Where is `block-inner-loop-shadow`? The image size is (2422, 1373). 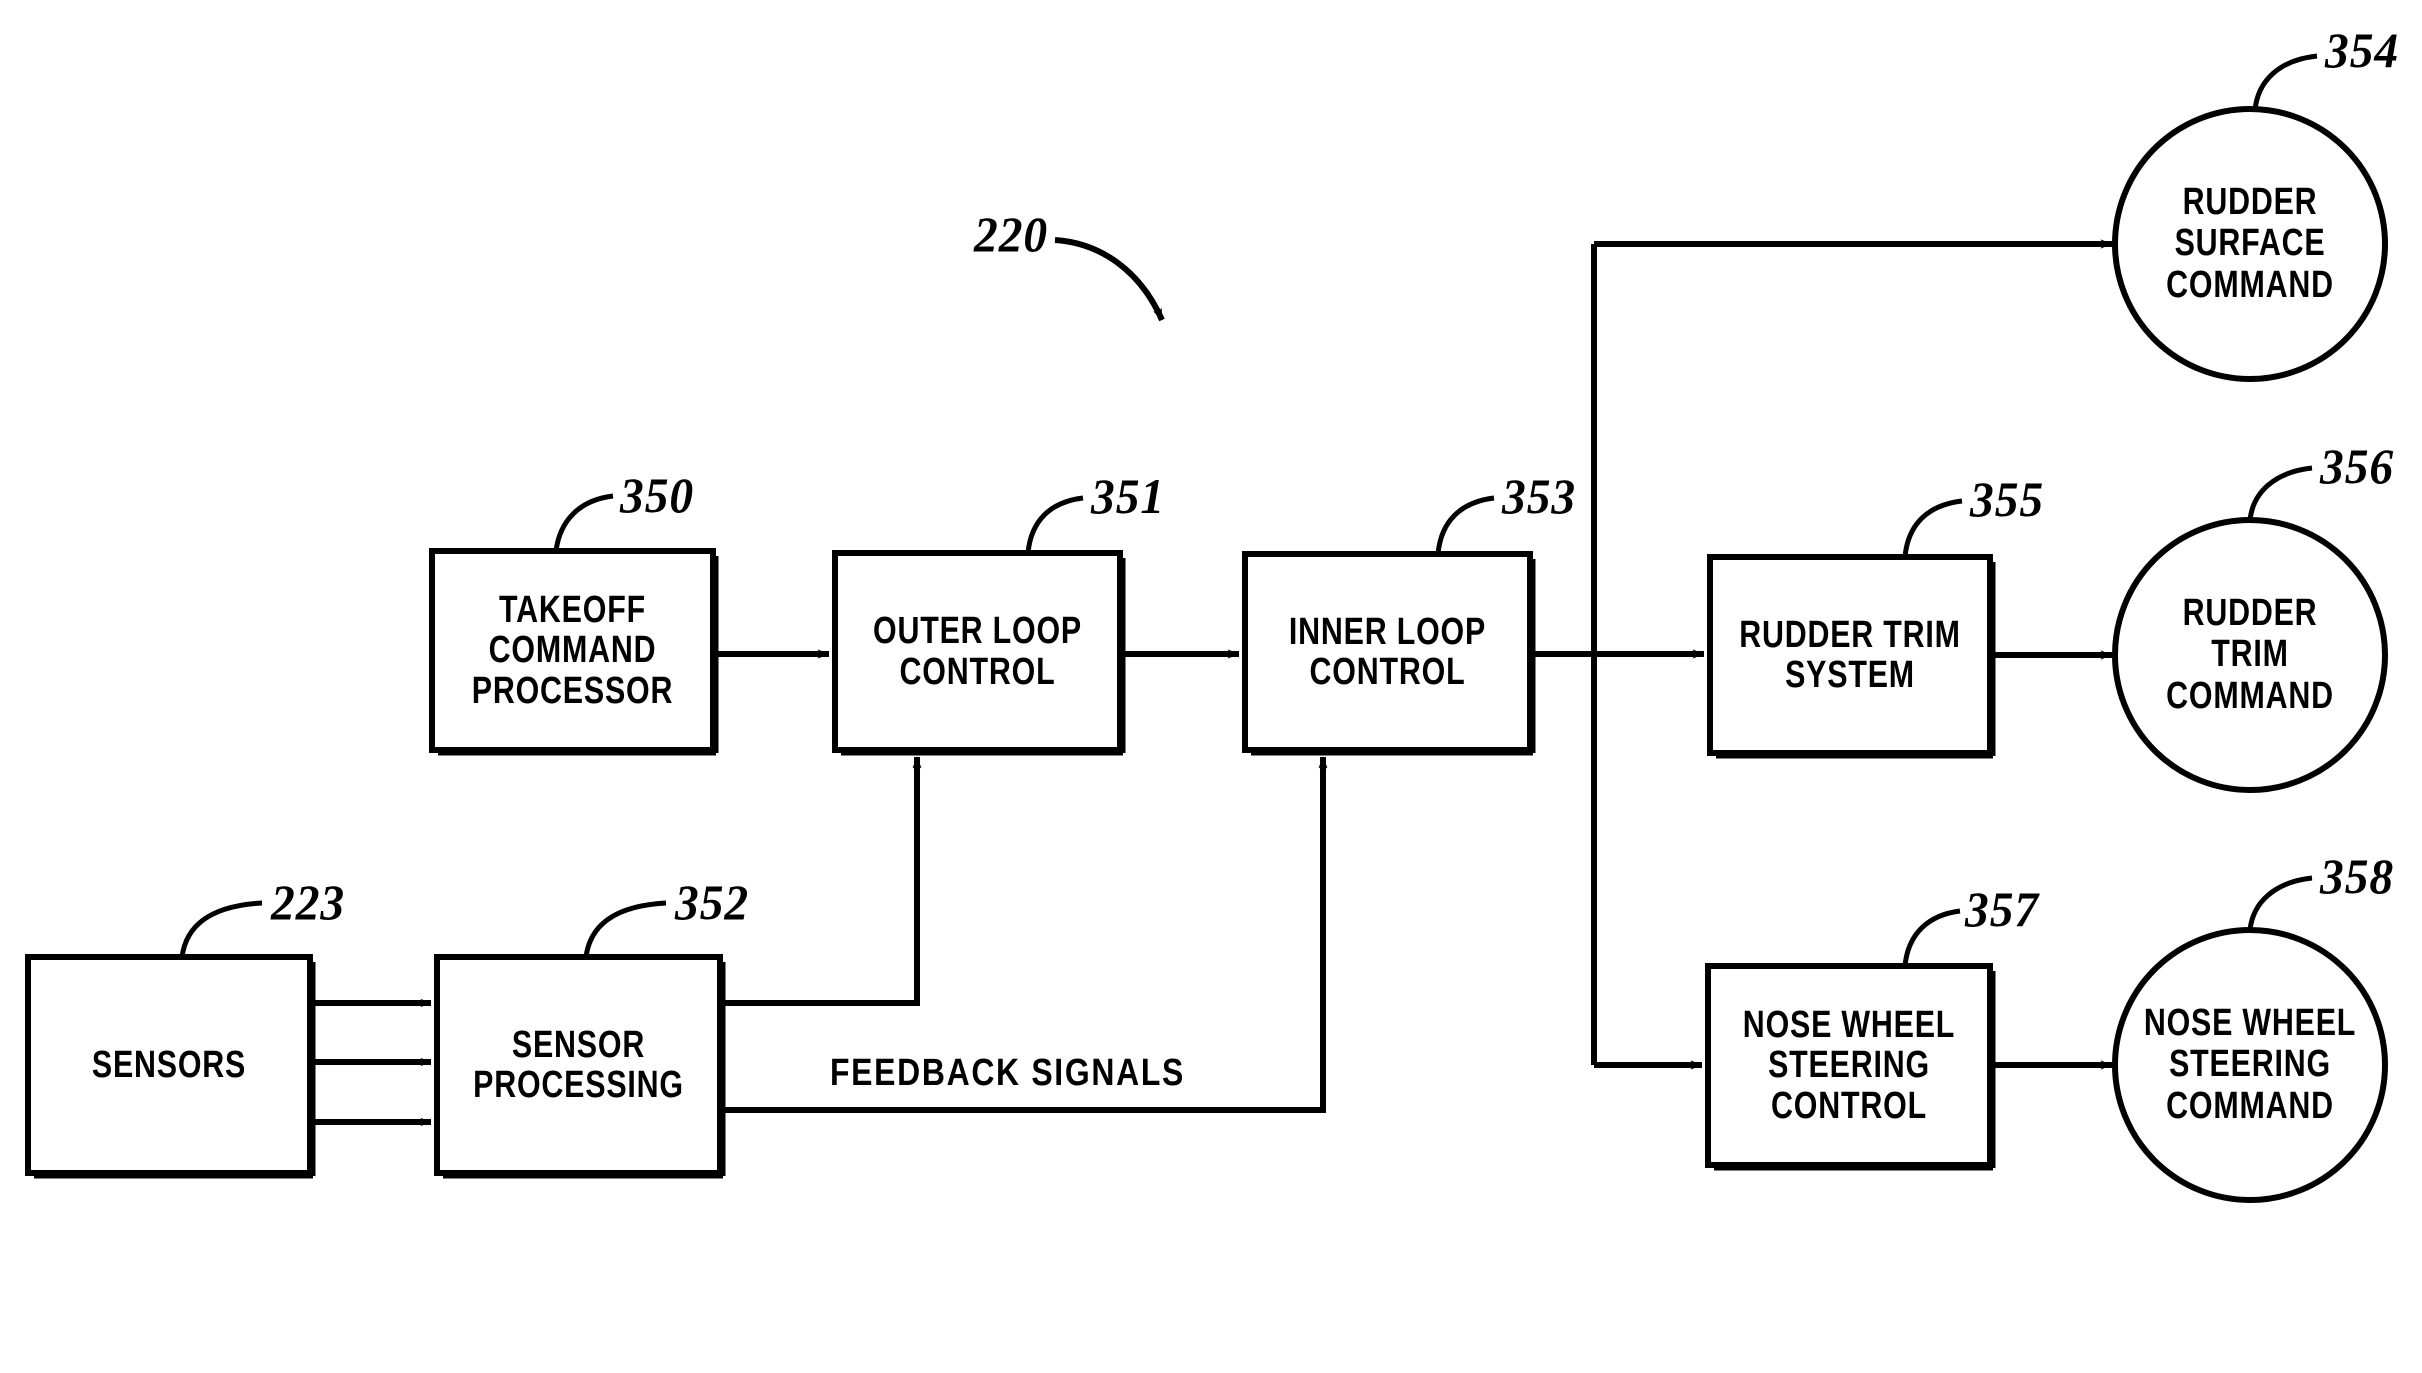
block-inner-loop-shadow is located at coordinates (1393, 657).